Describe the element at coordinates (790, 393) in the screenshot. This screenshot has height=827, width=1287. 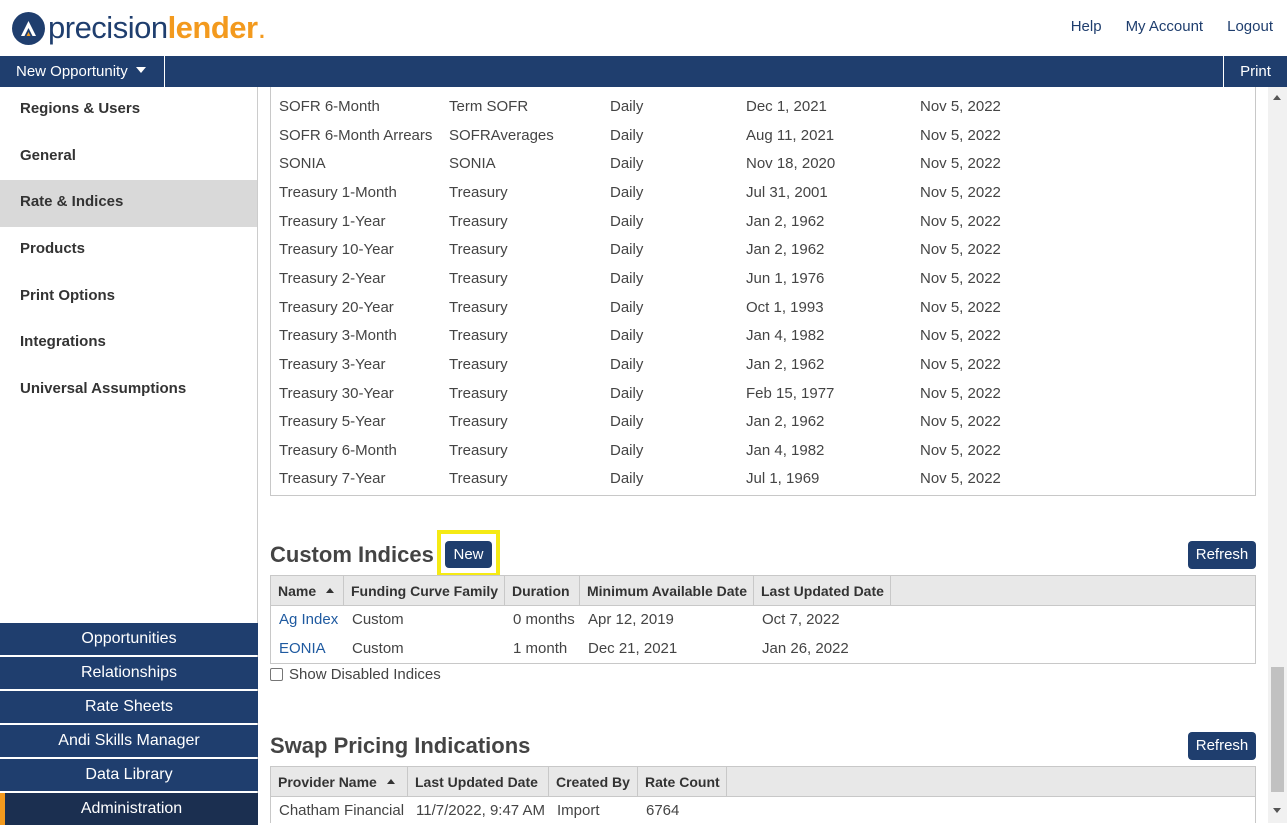
I see `minimum-available-date-cell: Feb 15, 1977` at that location.